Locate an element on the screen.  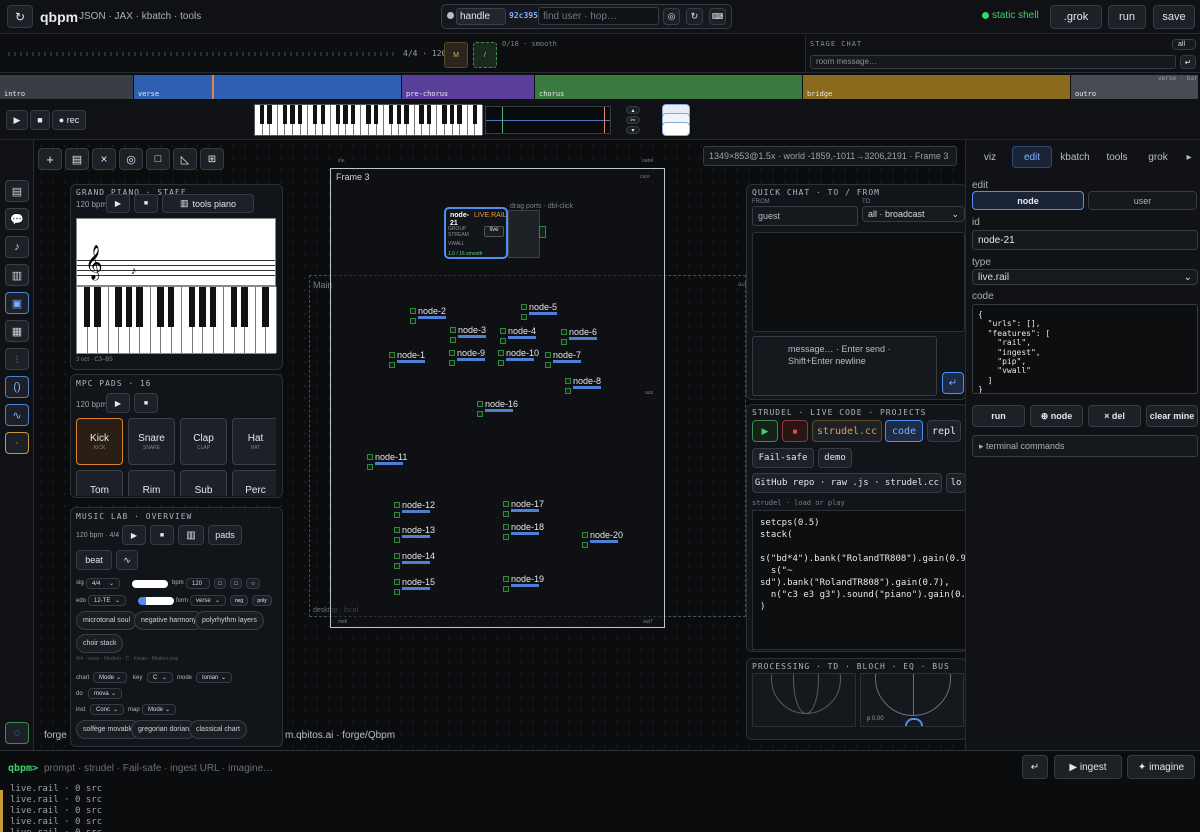
sig-select: 4/4 ⌄ is located at coordinates (103, 583).